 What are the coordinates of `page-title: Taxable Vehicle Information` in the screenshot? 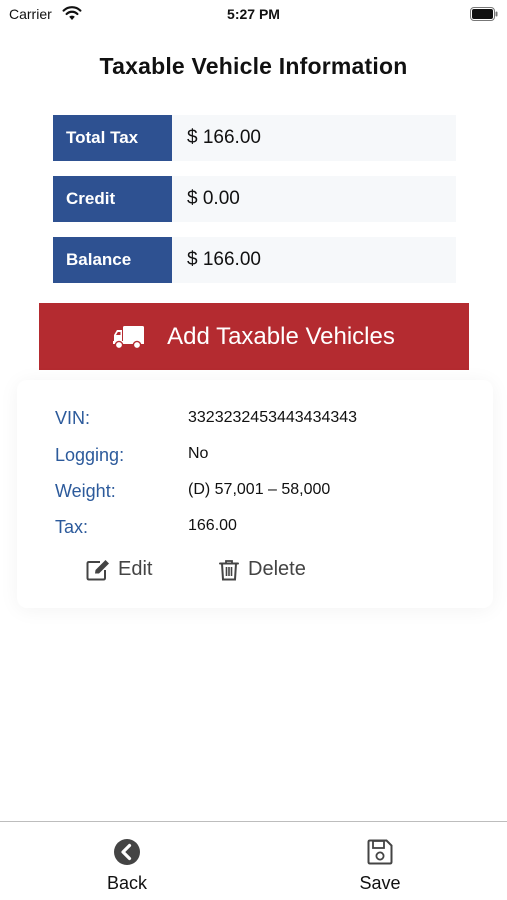 It's located at (253, 66).